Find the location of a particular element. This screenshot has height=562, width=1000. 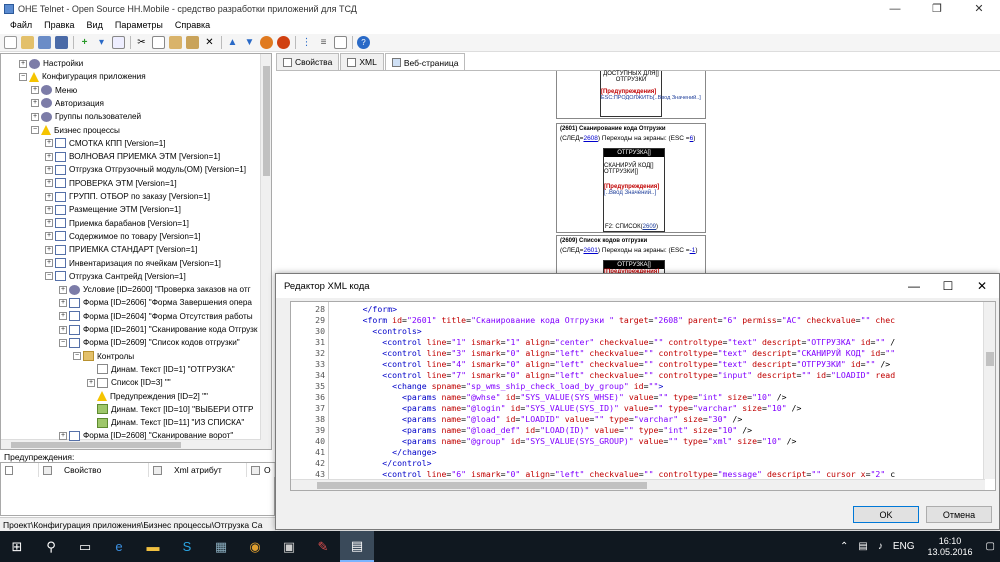

app-icon: ▦ is located at coordinates (221, 546).